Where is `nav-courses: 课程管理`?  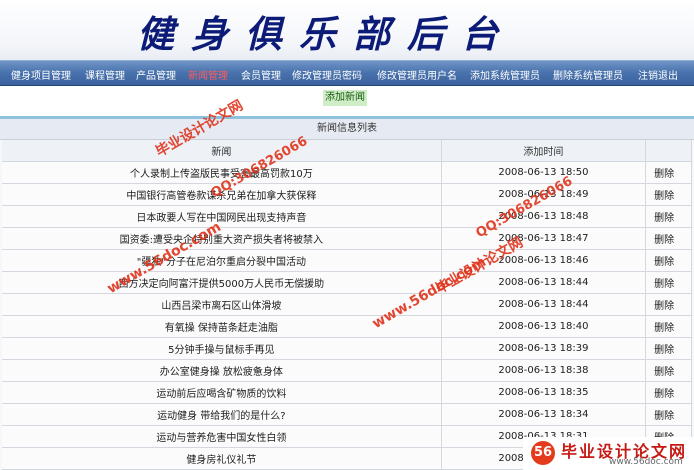
nav-courses: 课程管理 is located at coordinates (105, 74).